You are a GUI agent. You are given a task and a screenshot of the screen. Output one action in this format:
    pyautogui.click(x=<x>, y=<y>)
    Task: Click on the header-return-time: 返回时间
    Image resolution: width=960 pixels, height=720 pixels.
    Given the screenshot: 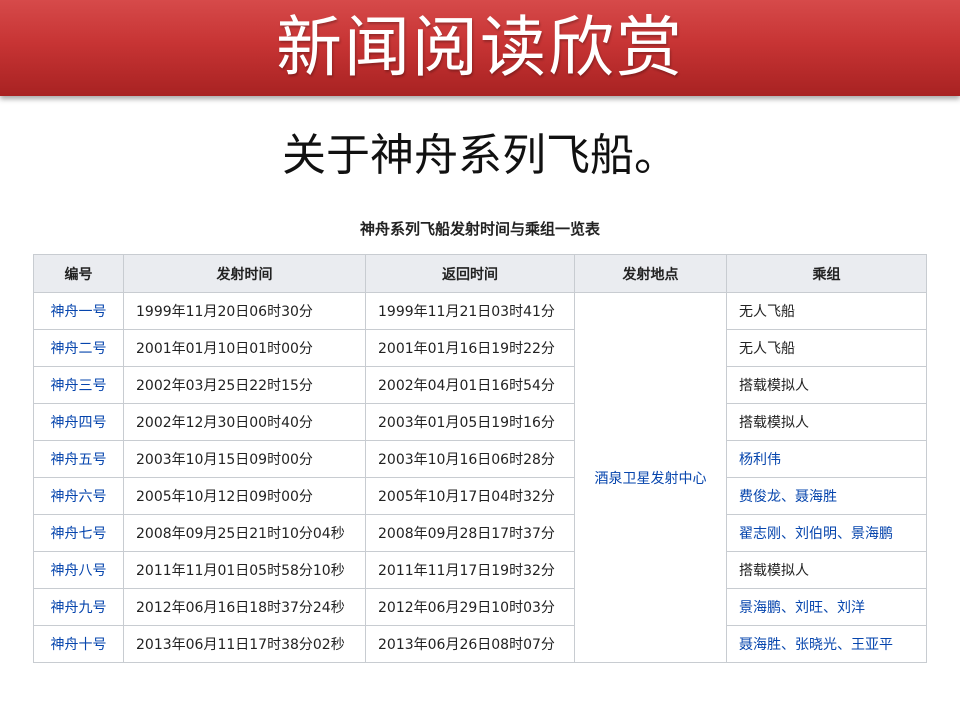 What is the action you would take?
    pyautogui.click(x=470, y=273)
    